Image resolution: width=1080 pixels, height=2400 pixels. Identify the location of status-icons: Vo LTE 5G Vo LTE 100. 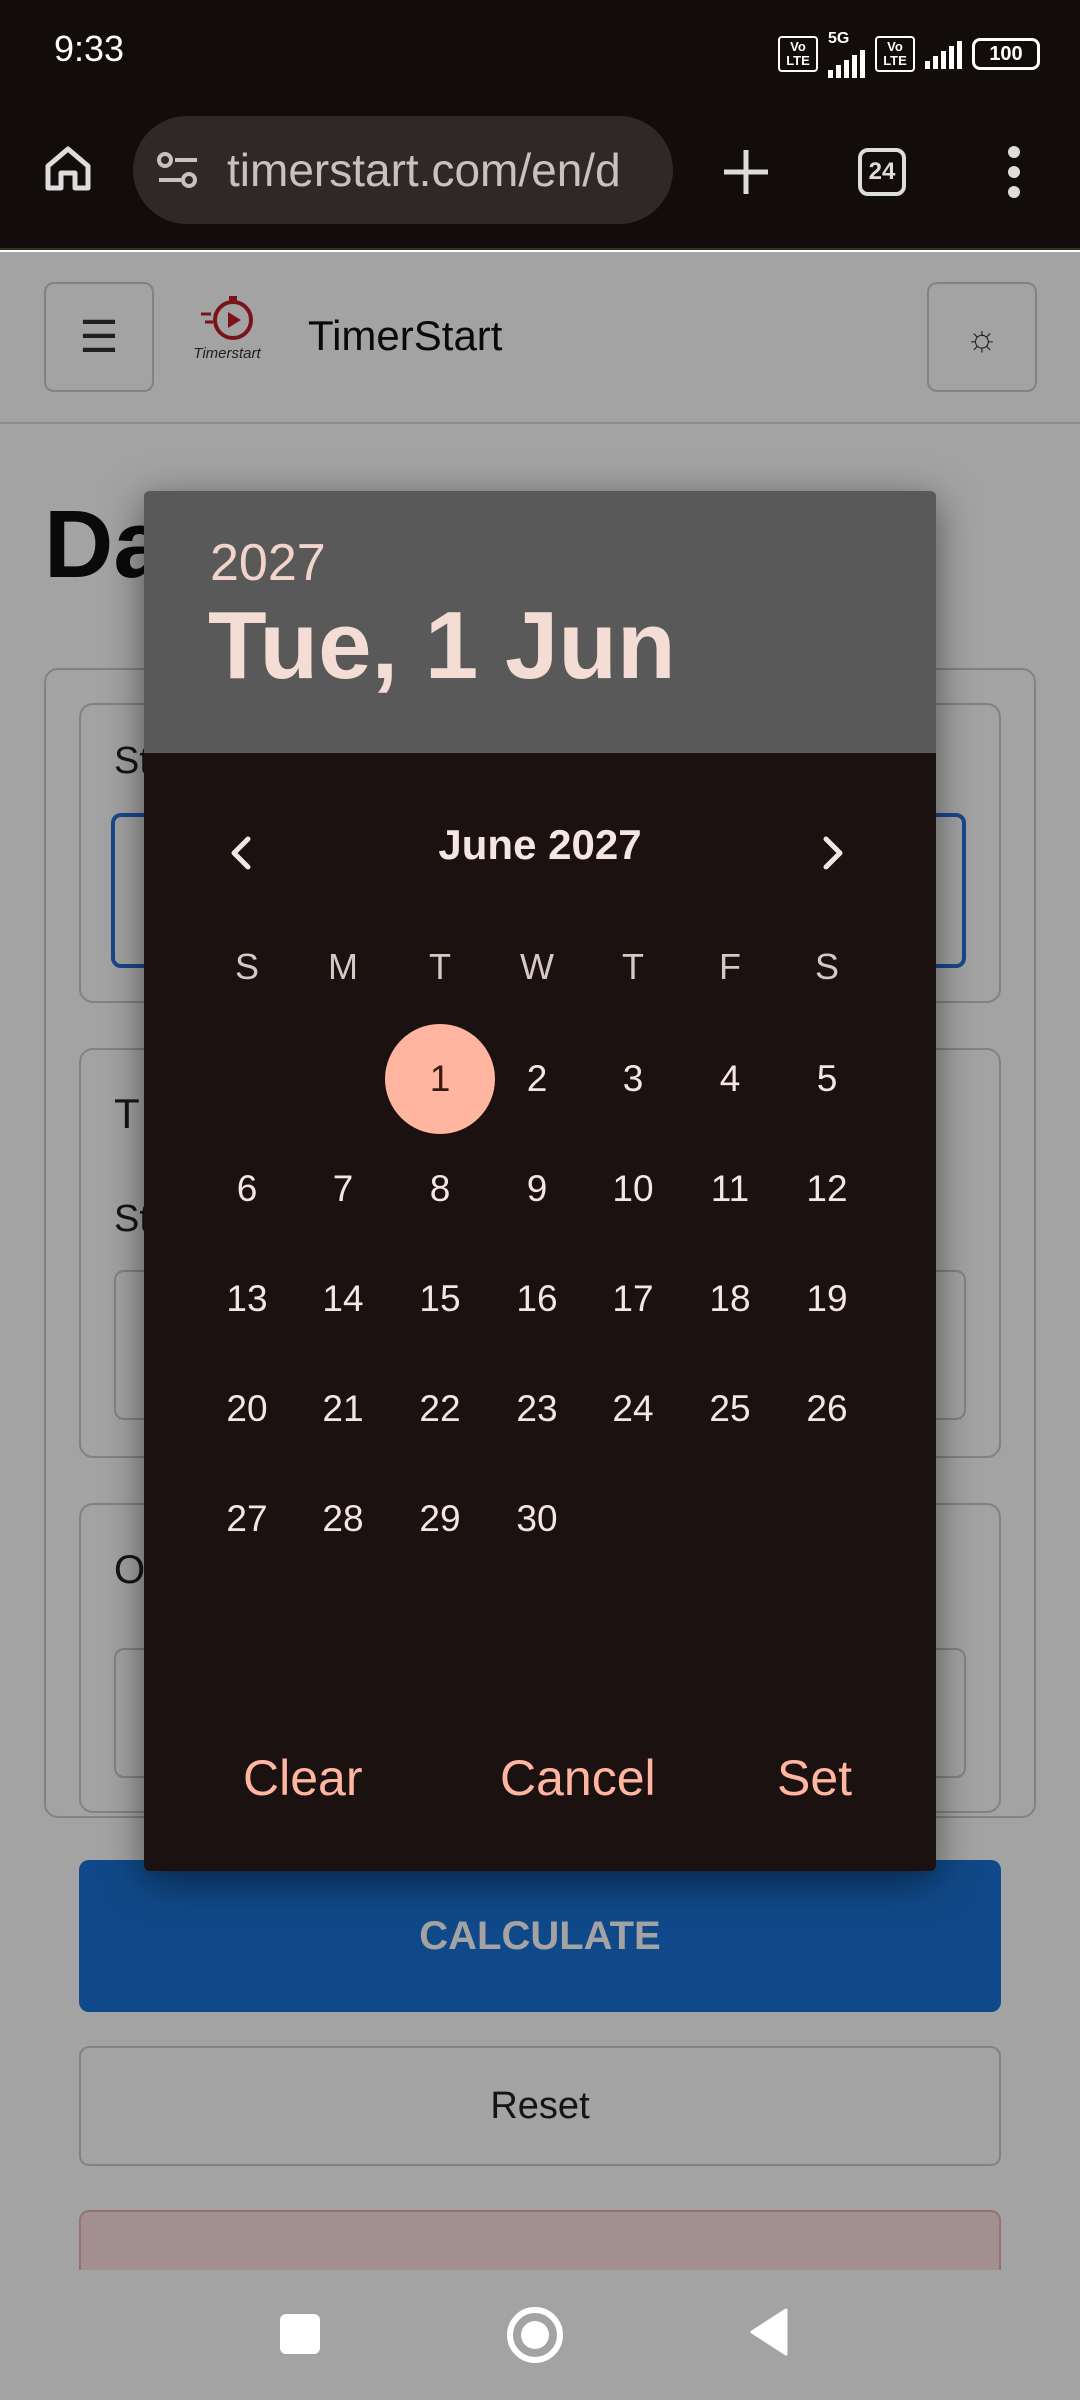
(909, 54).